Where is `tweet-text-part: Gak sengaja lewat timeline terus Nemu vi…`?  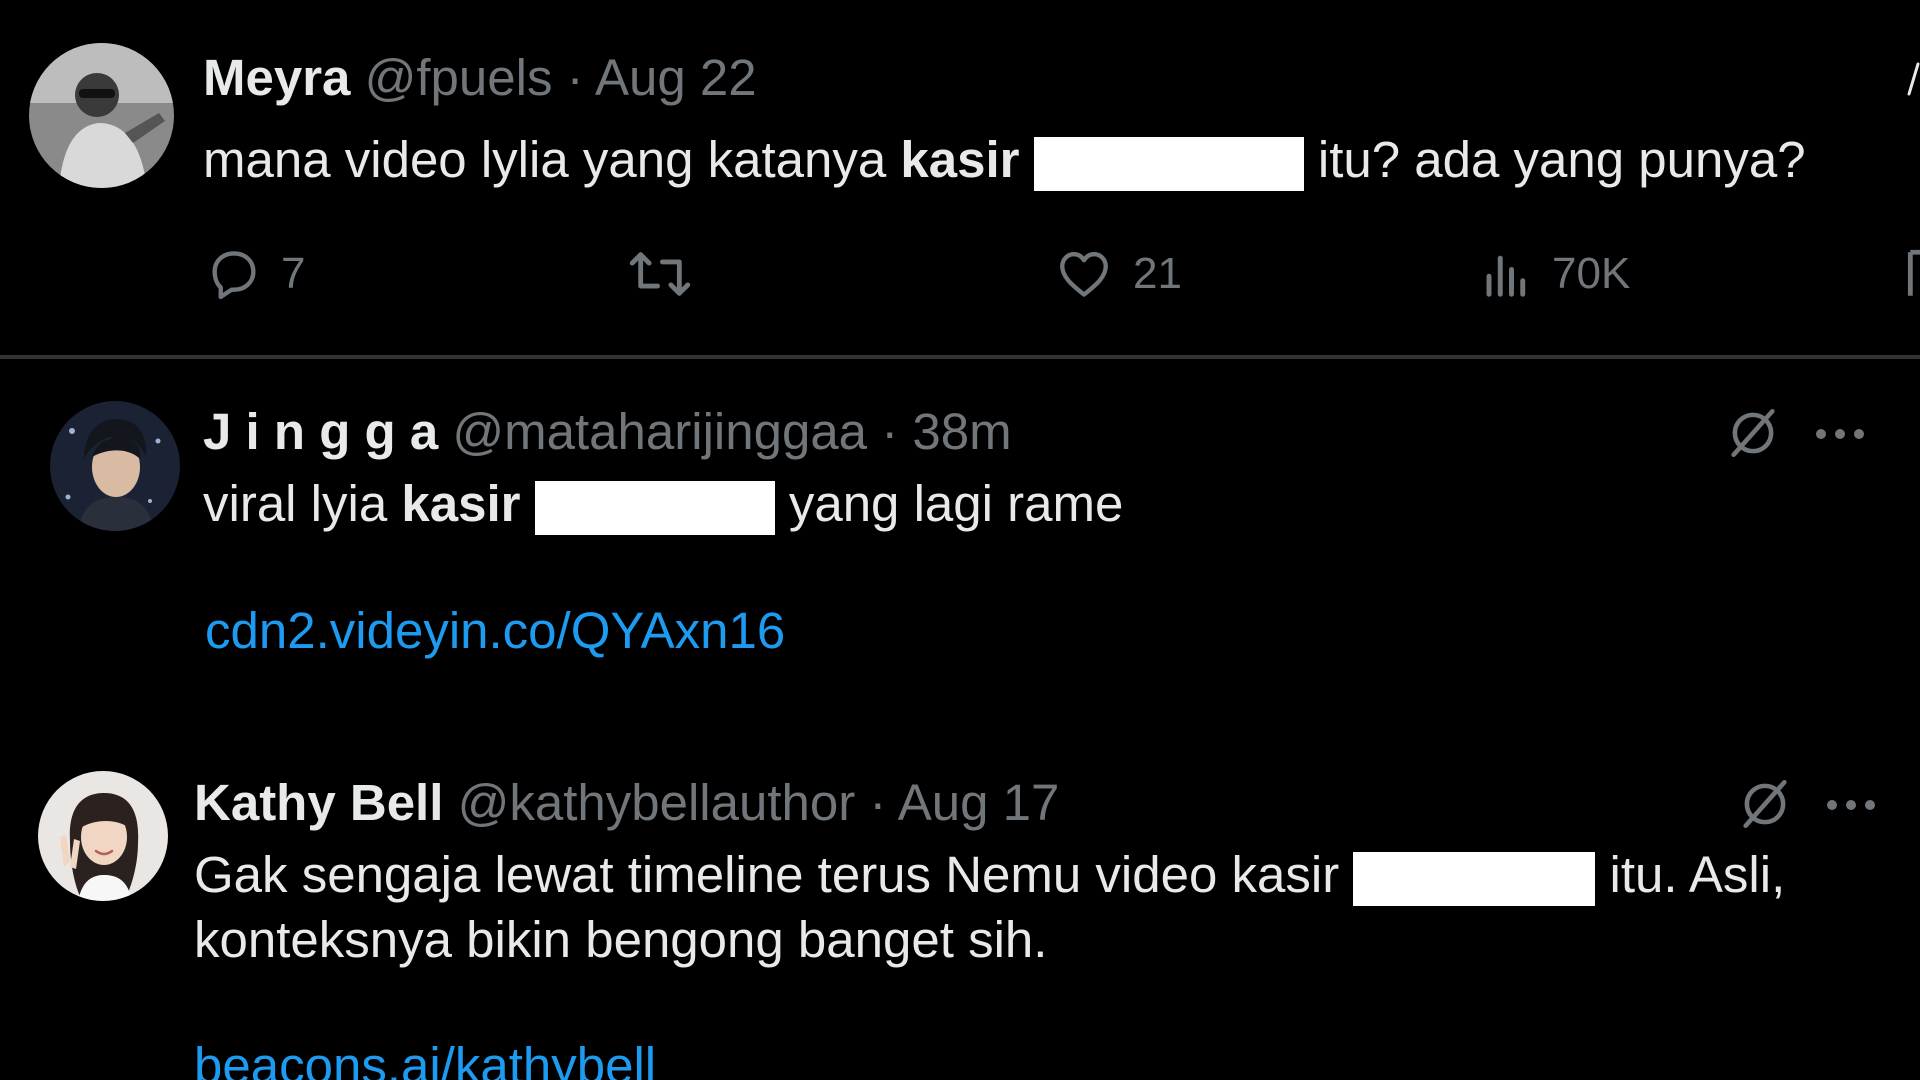 tweet-text-part: Gak sengaja lewat timeline terus Nemu vi… is located at coordinates (767, 874).